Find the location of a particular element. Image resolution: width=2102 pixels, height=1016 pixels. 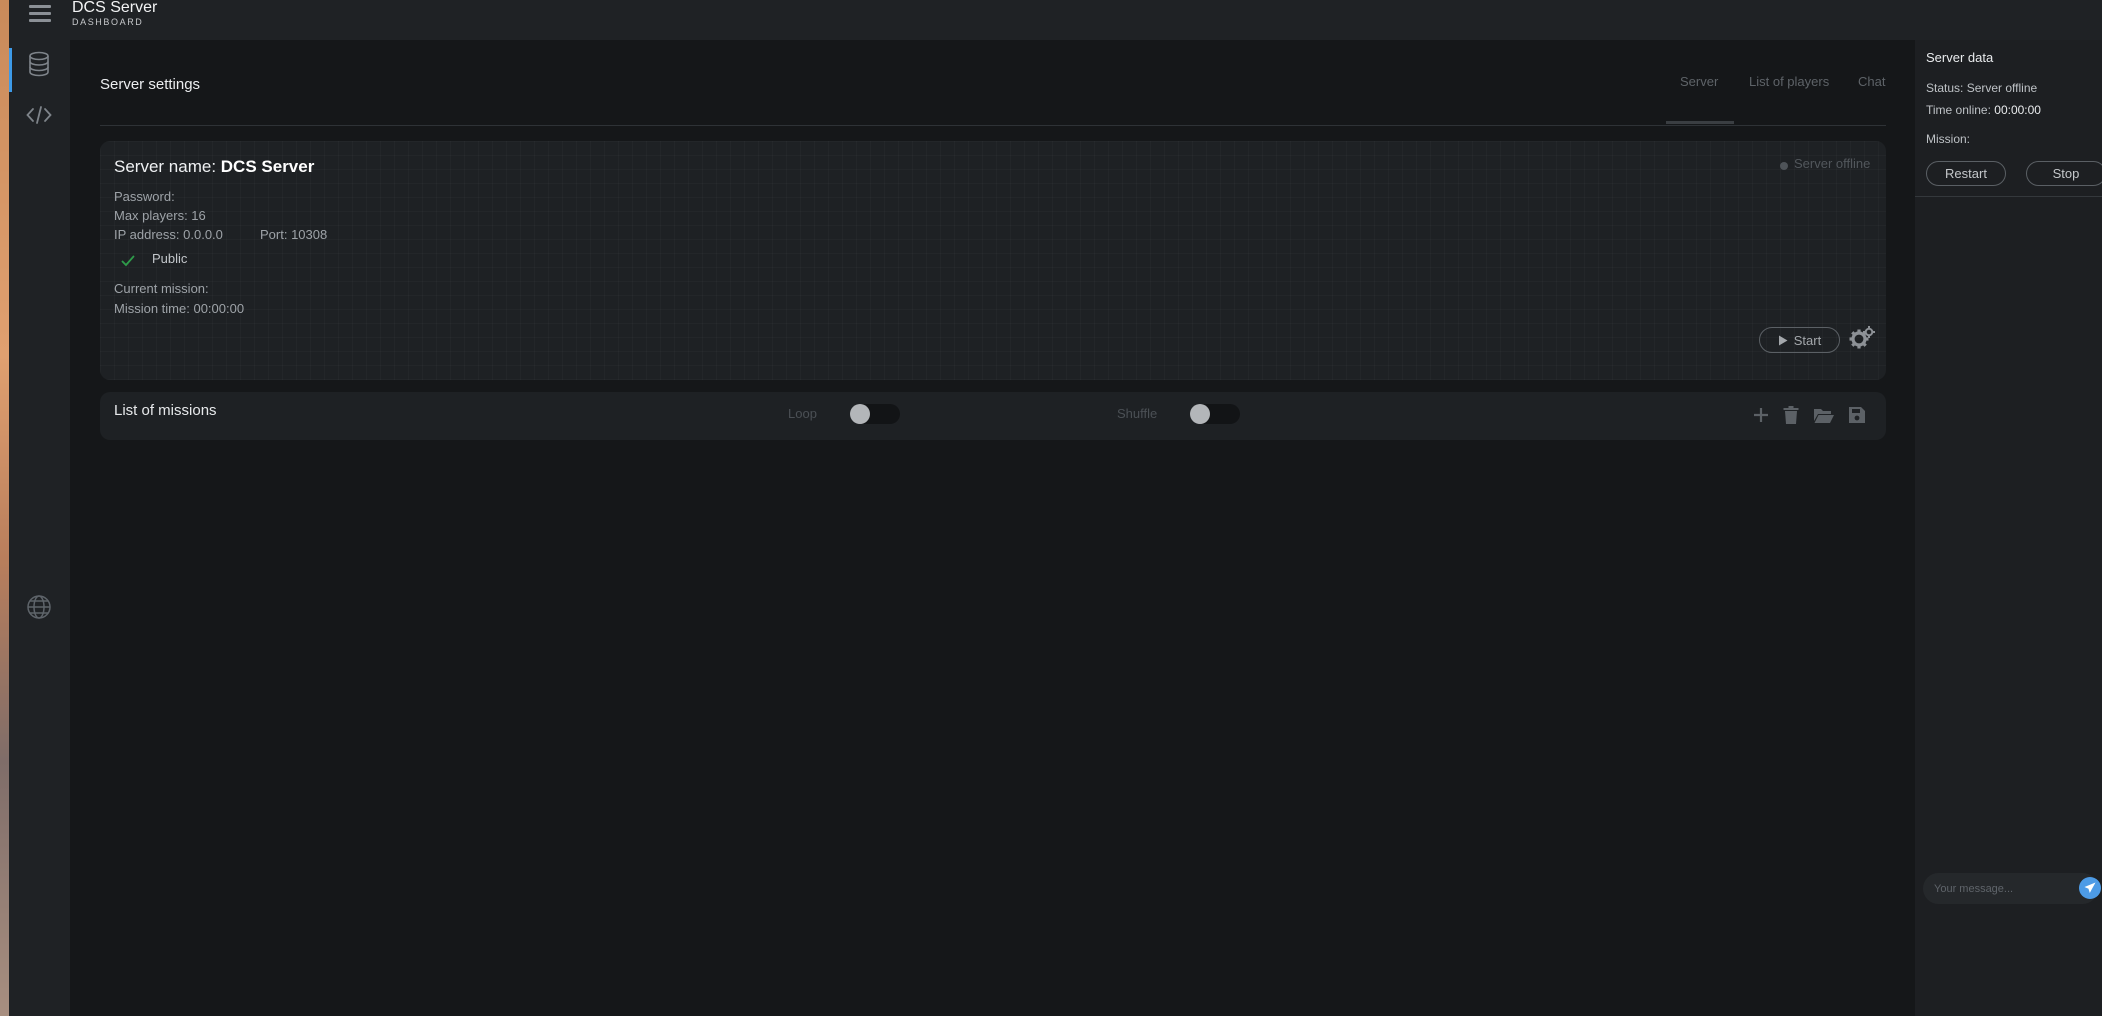

server-name: Server name: DCS Server is located at coordinates (214, 167).